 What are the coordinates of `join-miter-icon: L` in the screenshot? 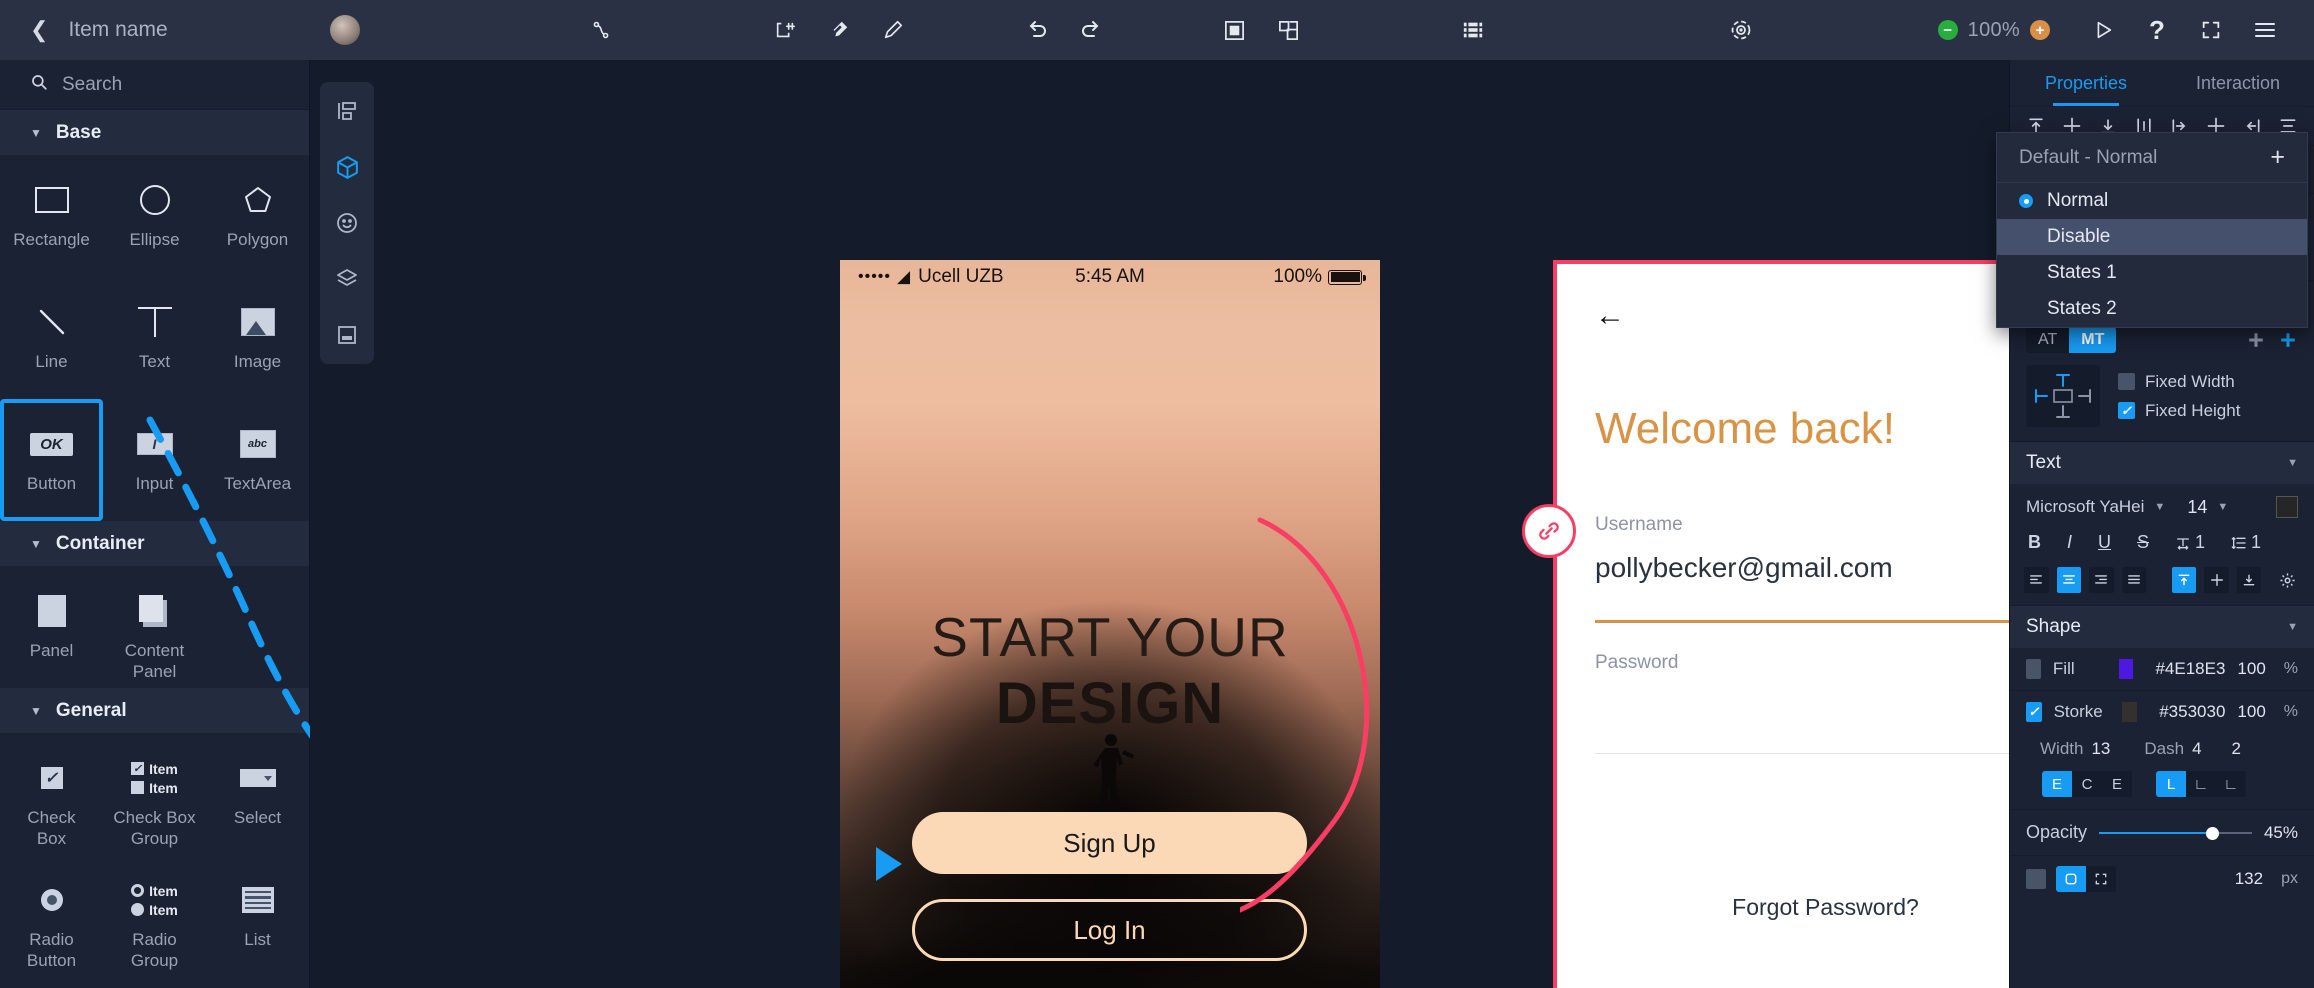 It's located at (2171, 784).